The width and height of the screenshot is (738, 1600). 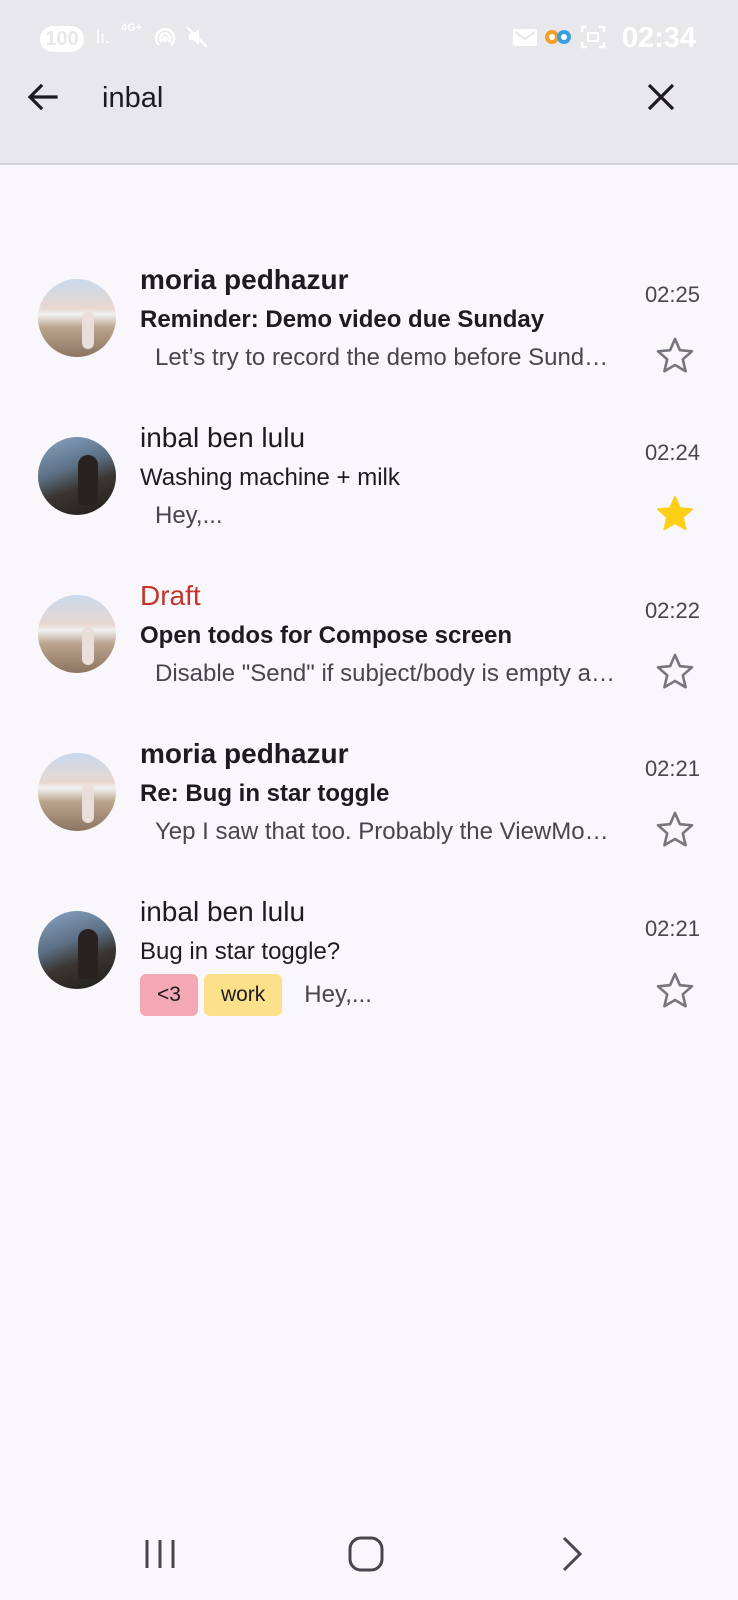 I want to click on email-subject: Reminder: Demo video due Sunday, so click(x=342, y=319).